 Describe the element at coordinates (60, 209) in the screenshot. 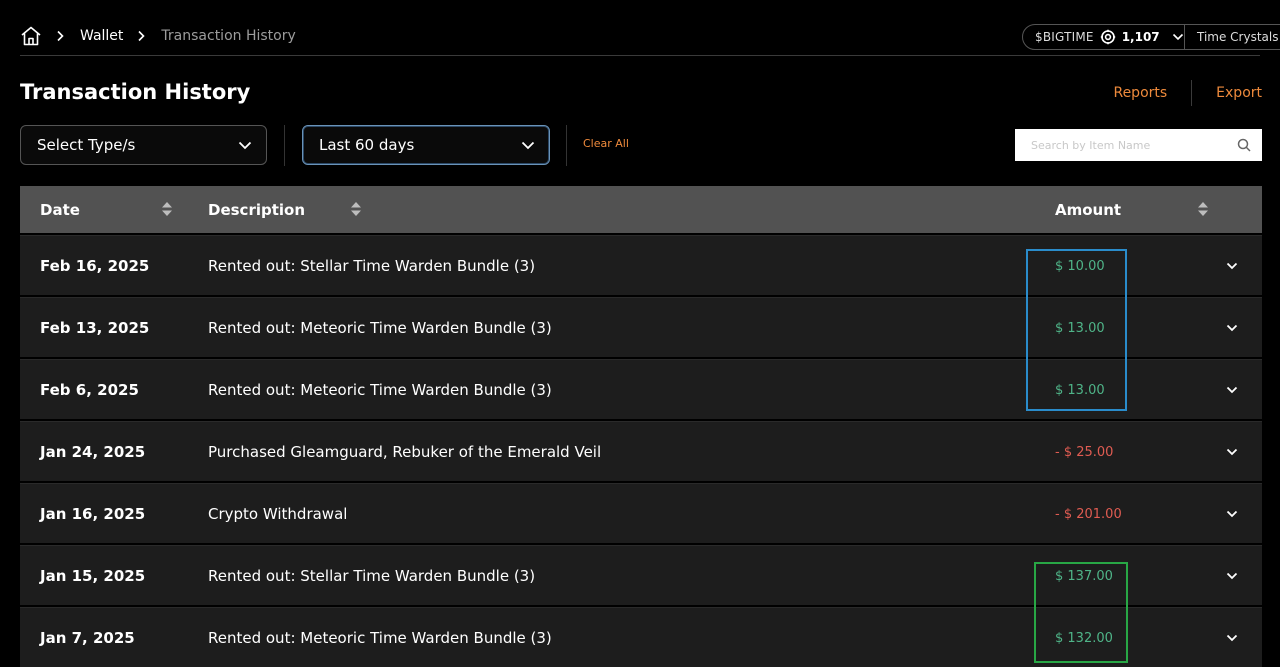

I see `column-header-date: Date` at that location.